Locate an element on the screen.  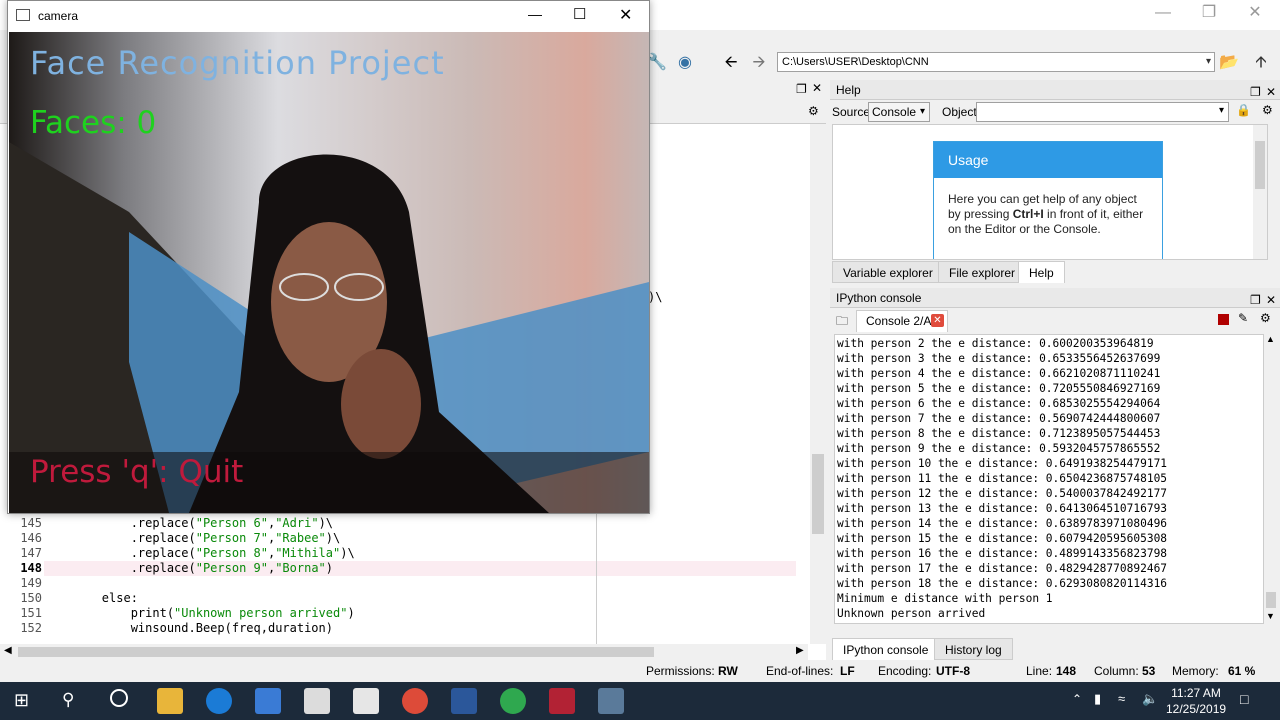
scroll-right-icon: ▶ is located at coordinates (800, 650).